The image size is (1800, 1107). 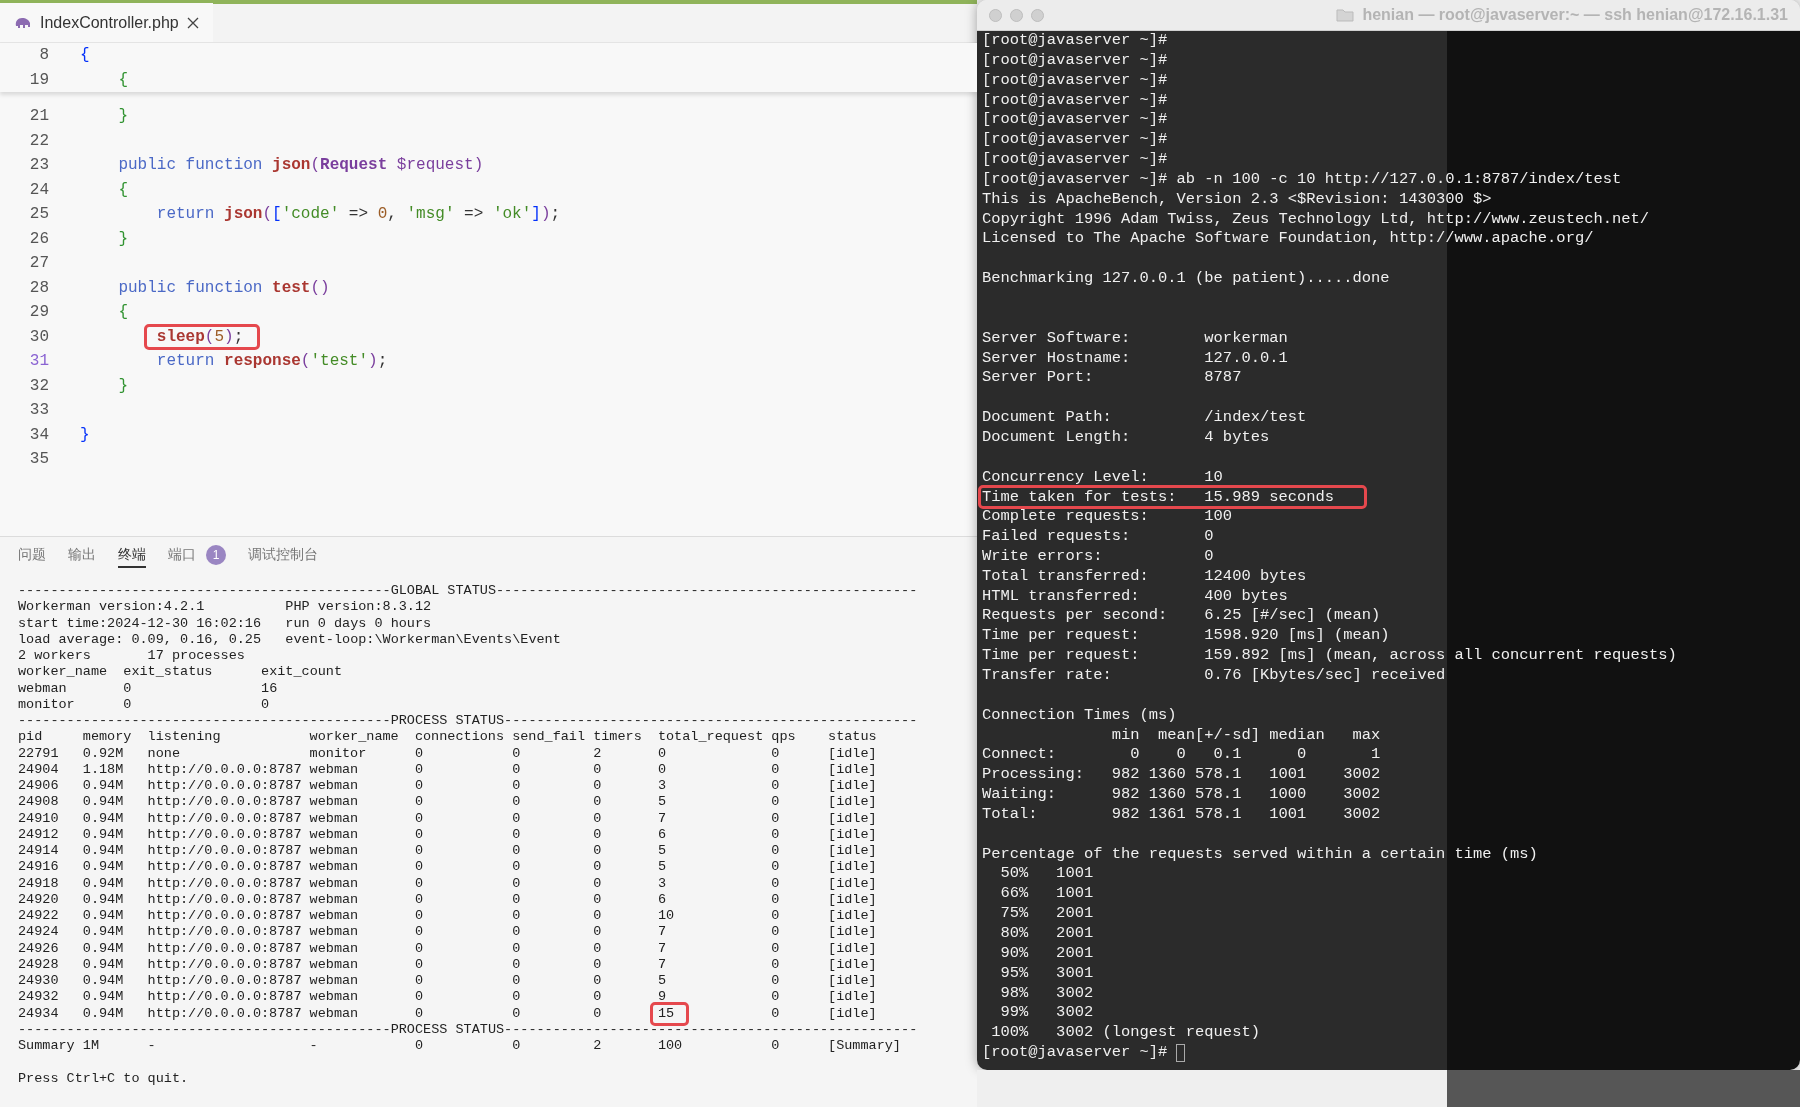 What do you see at coordinates (38, 141) in the screenshot?
I see `line-number: 22` at bounding box center [38, 141].